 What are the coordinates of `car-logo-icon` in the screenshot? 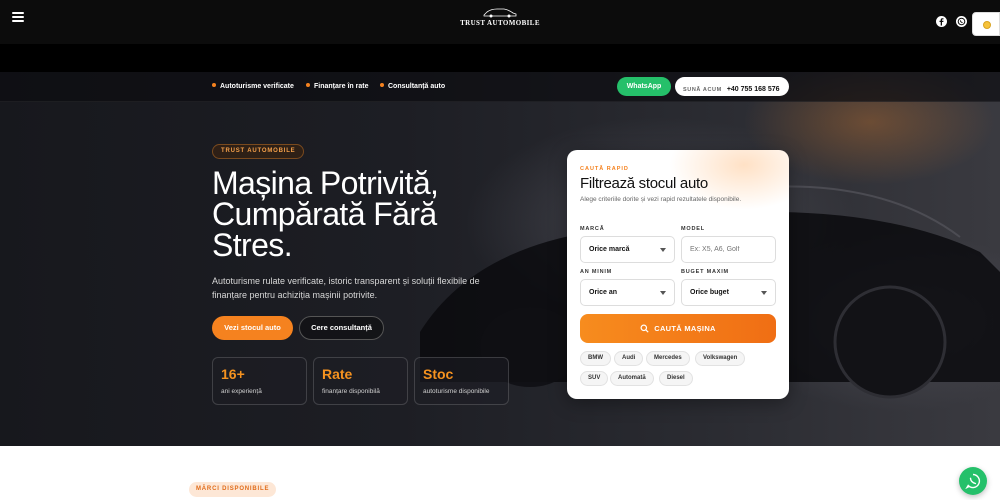 It's located at (500, 13).